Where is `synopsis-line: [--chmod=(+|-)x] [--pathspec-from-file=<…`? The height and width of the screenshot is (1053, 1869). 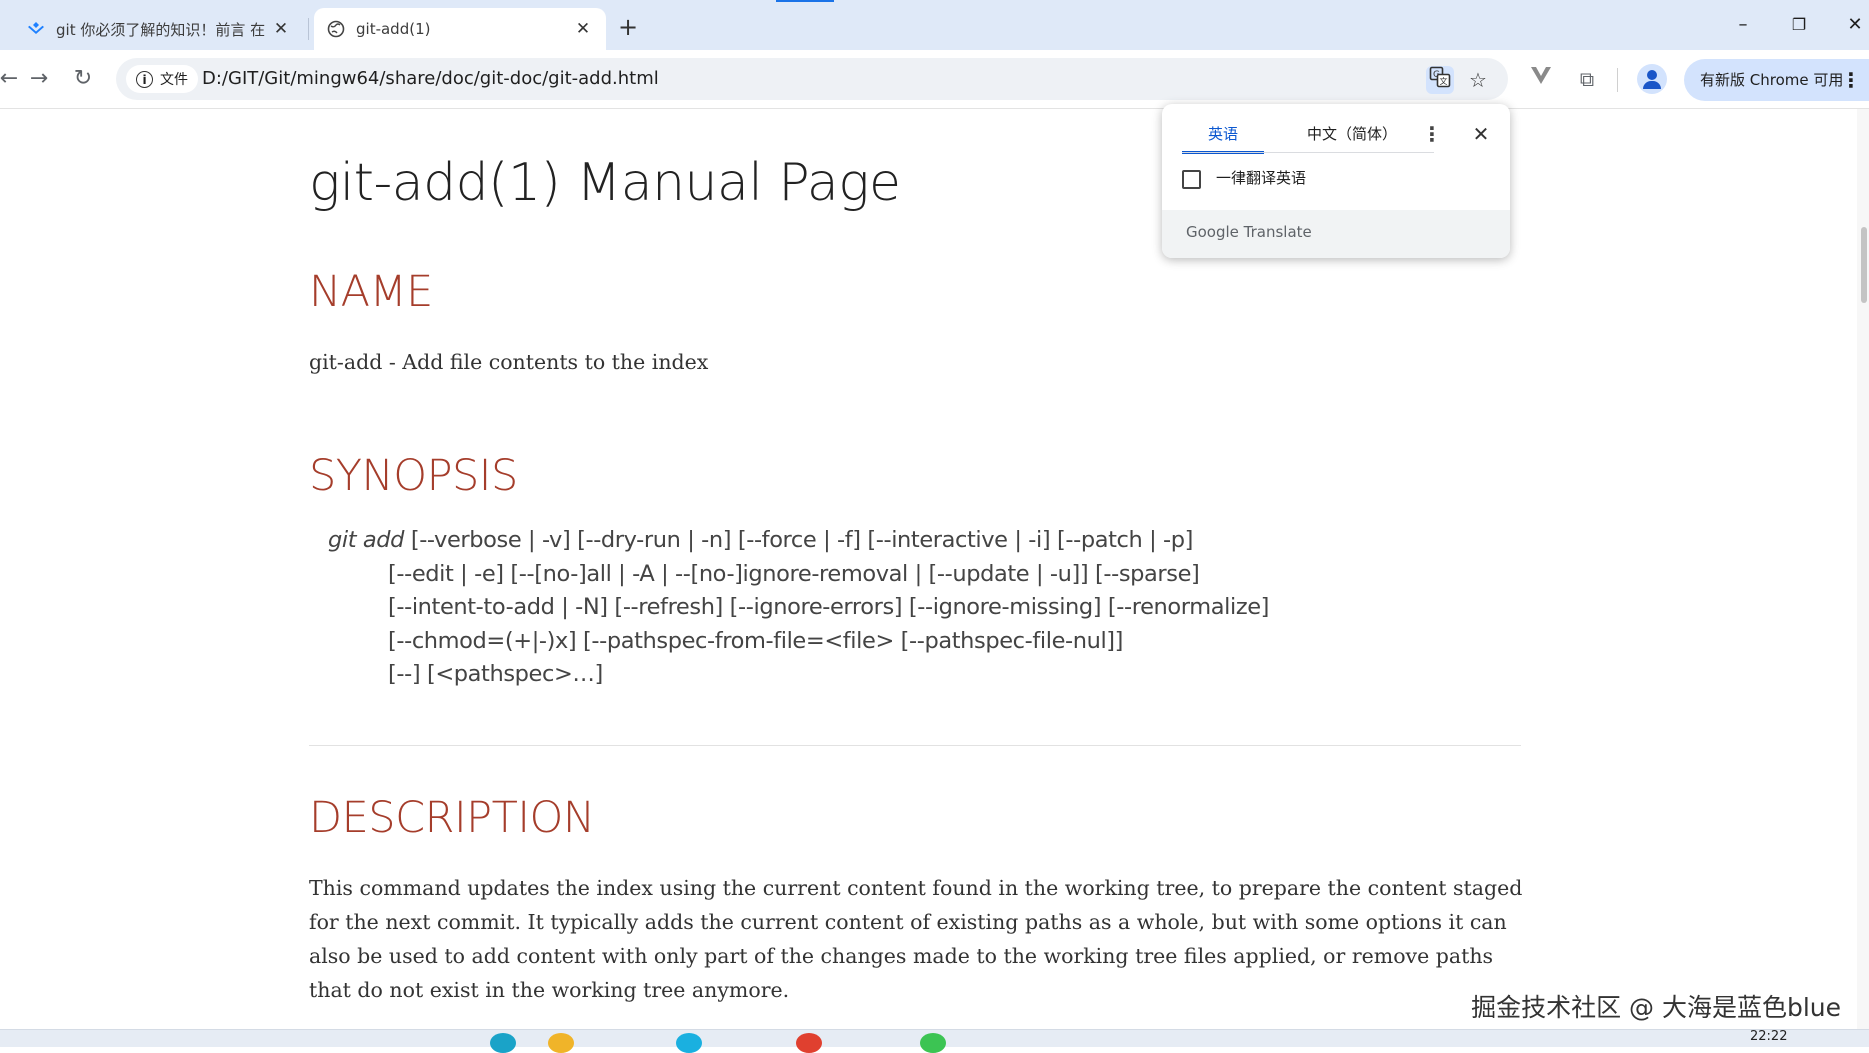 synopsis-line: [--chmod=(+|-)x] [--pathspec-from-file=<… is located at coordinates (756, 641).